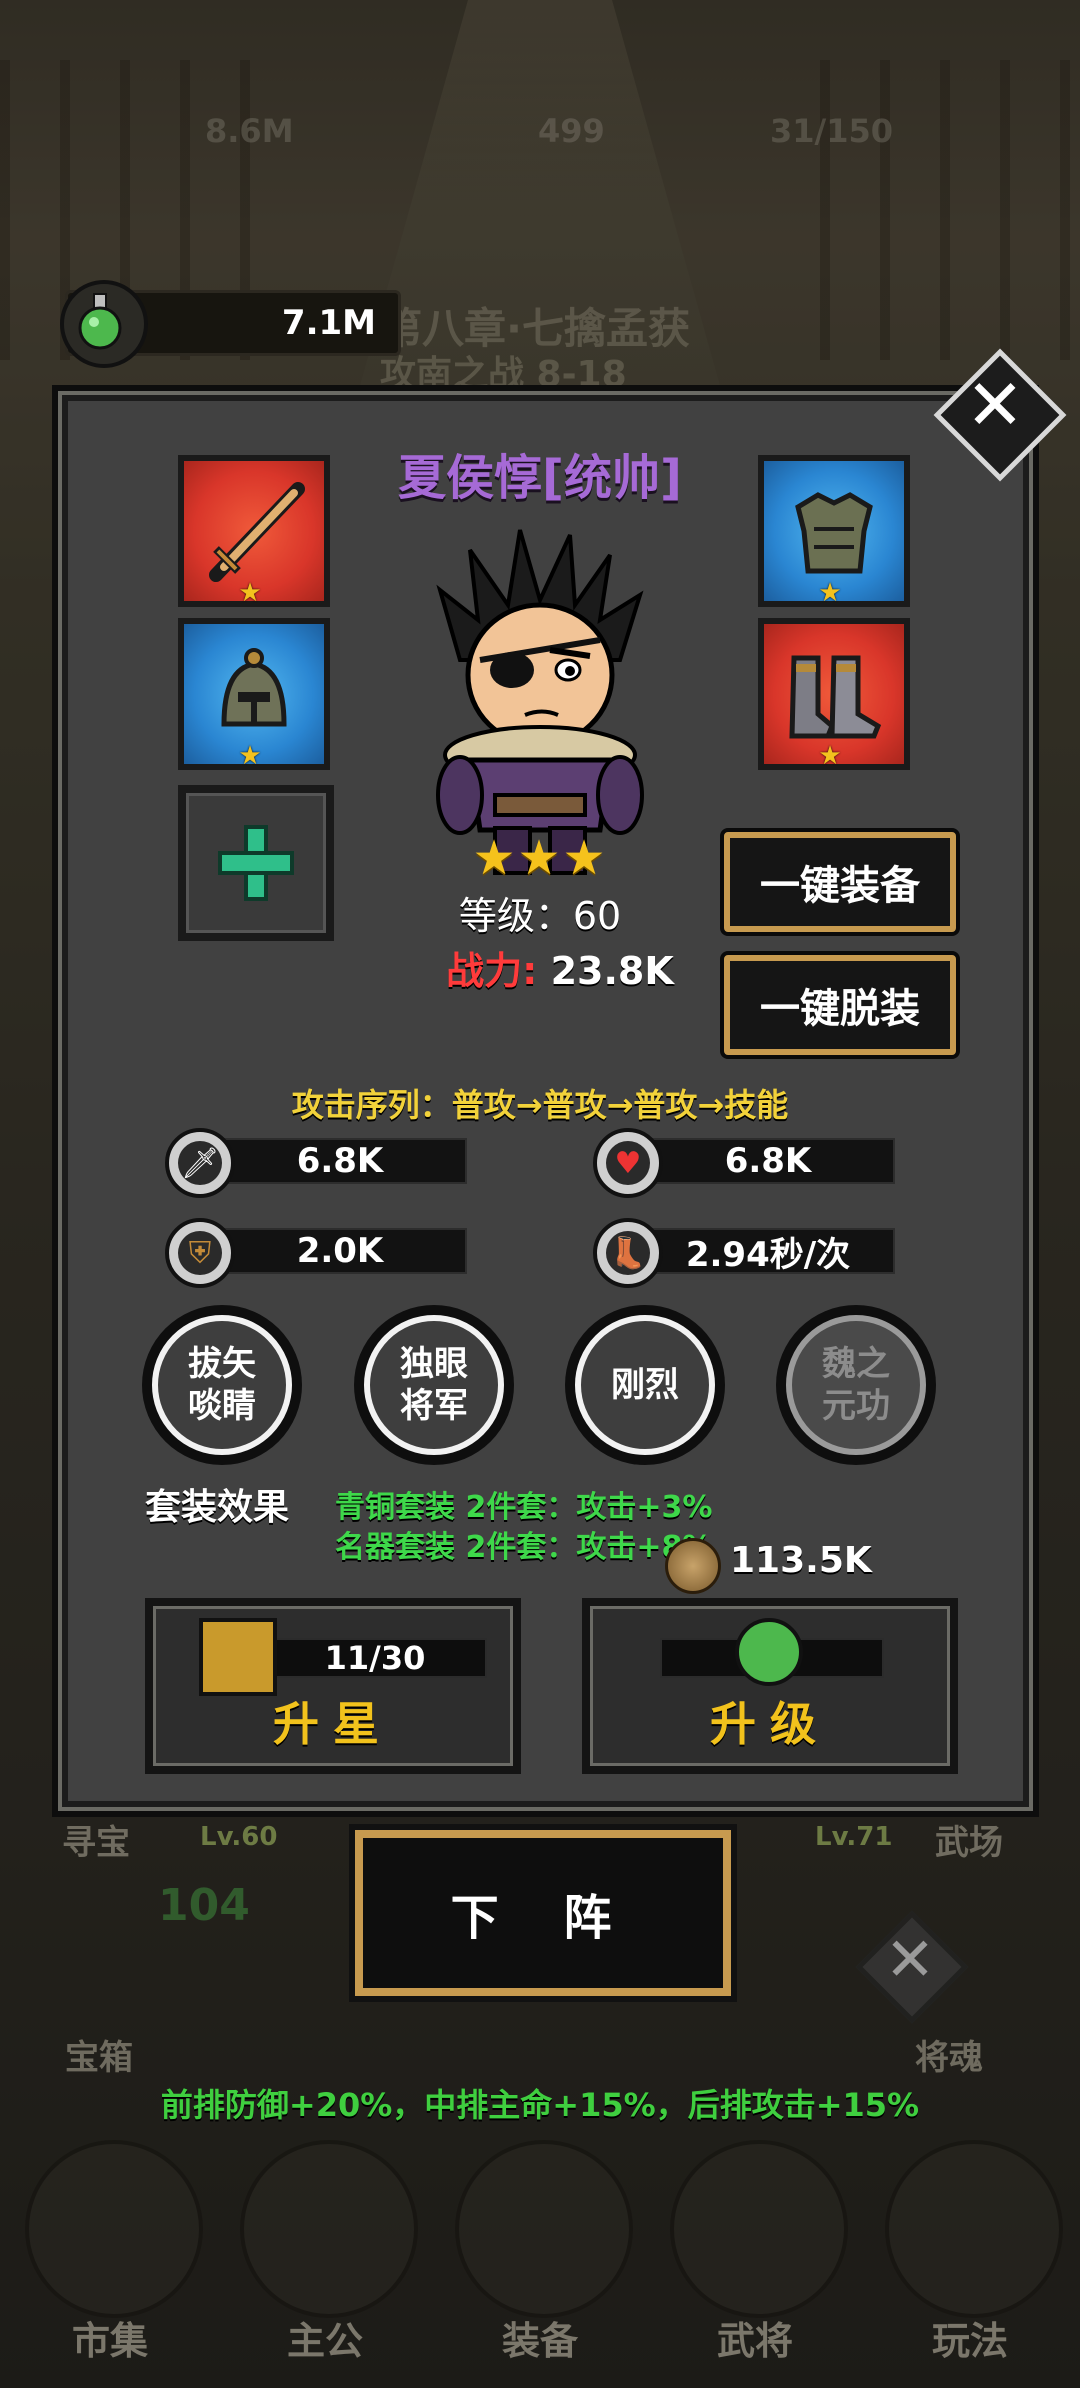 This screenshot has height=2388, width=1080. I want to click on hero-name: 夏侯惇[统帅], so click(540, 478).